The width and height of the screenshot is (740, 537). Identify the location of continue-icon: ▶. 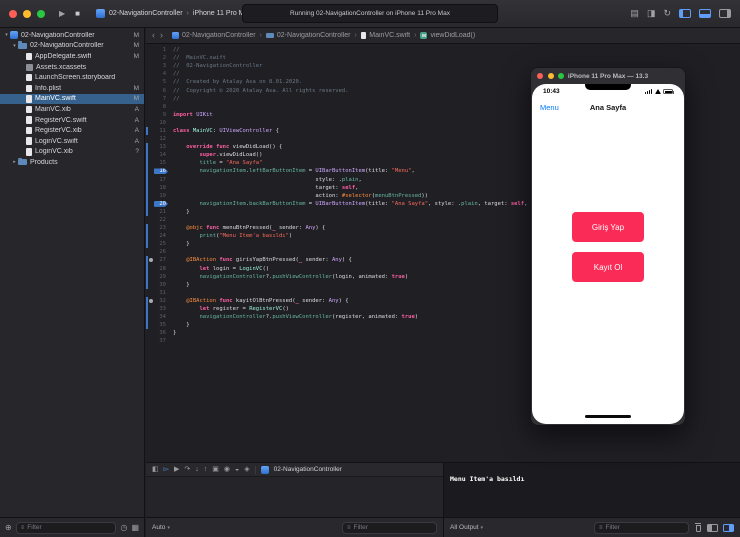
(176, 469).